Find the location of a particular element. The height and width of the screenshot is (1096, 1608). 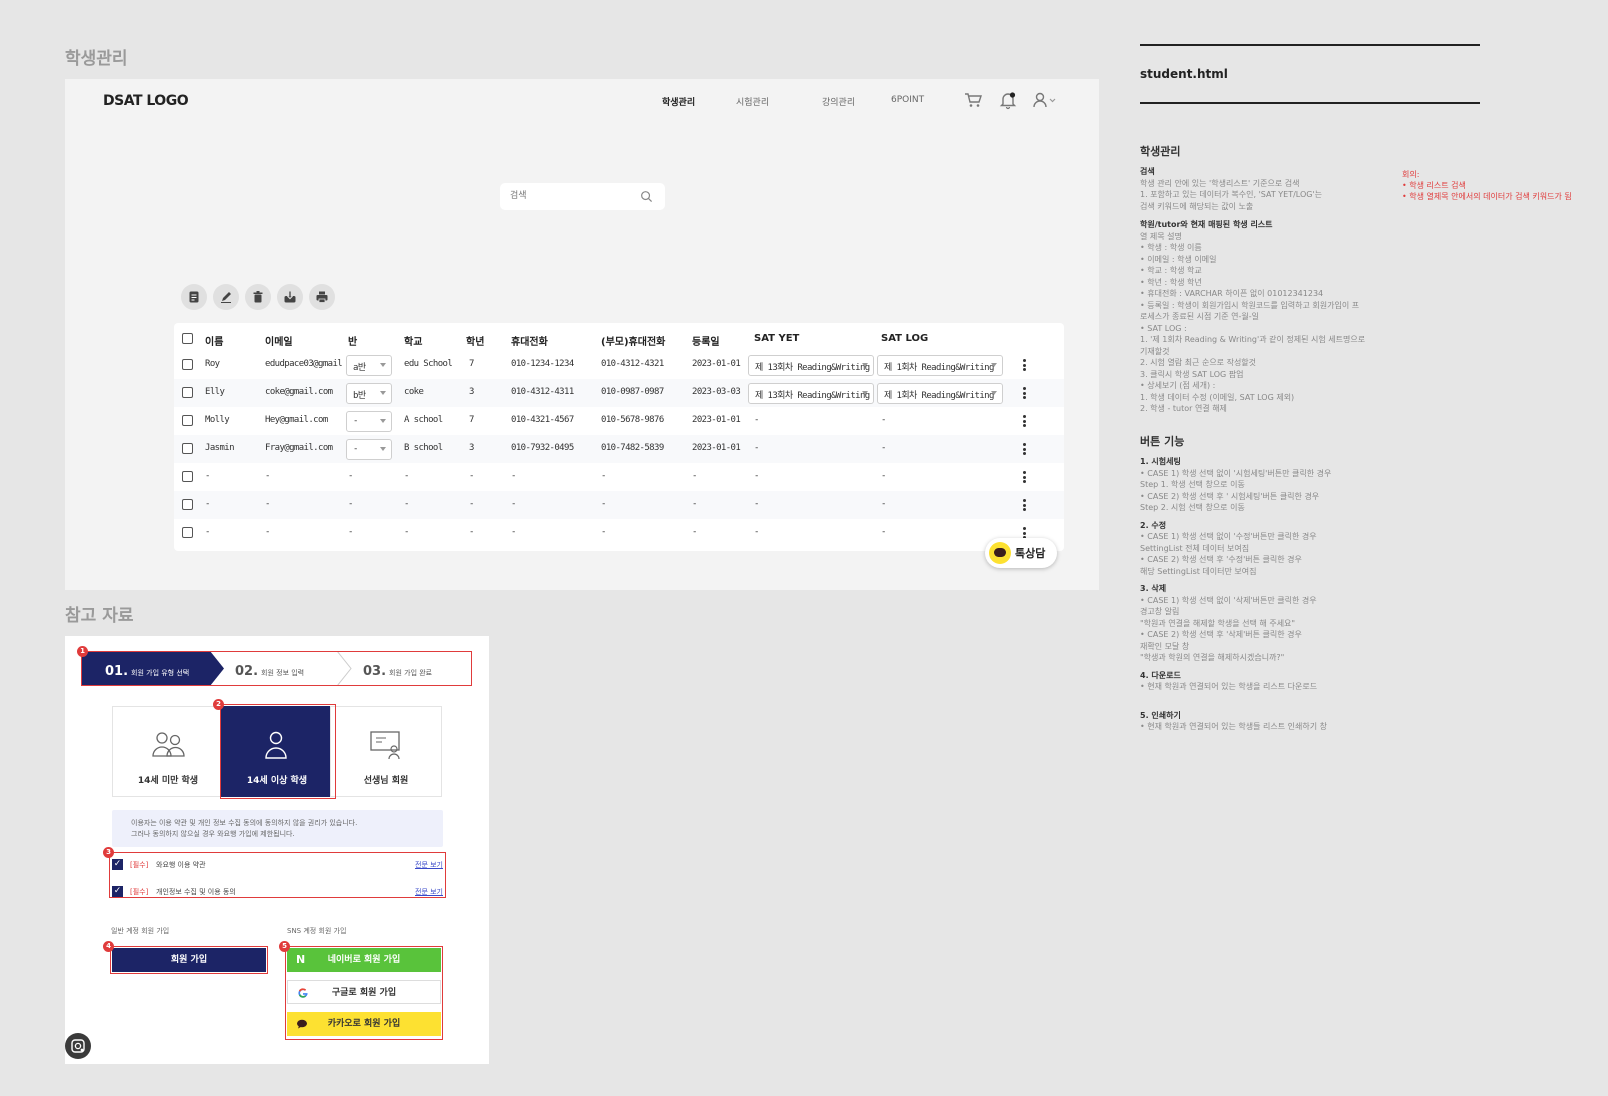

doc-line: 학생 관리 안에 있는 '학생리스트' 기준으로 검색 is located at coordinates (1220, 183).